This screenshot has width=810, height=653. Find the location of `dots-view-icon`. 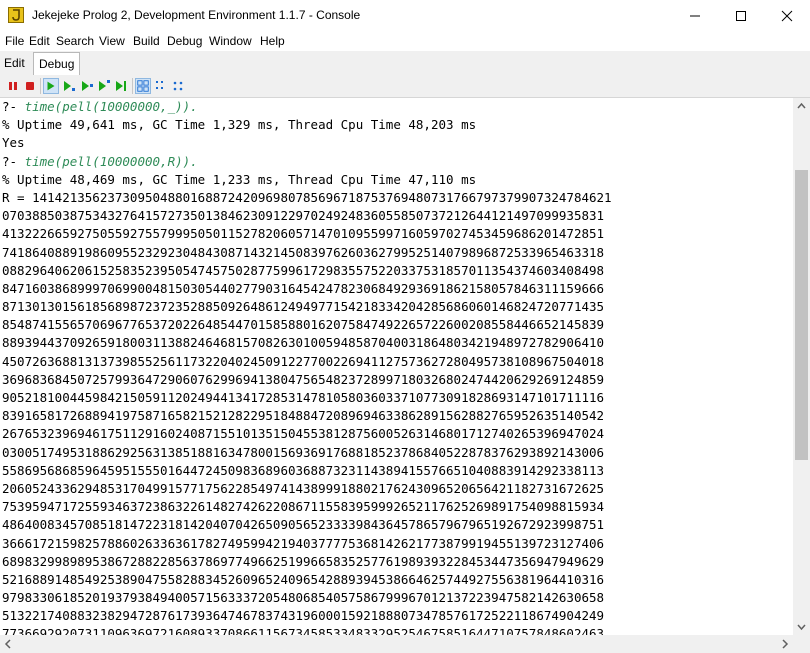

dots-view-icon is located at coordinates (178, 86).